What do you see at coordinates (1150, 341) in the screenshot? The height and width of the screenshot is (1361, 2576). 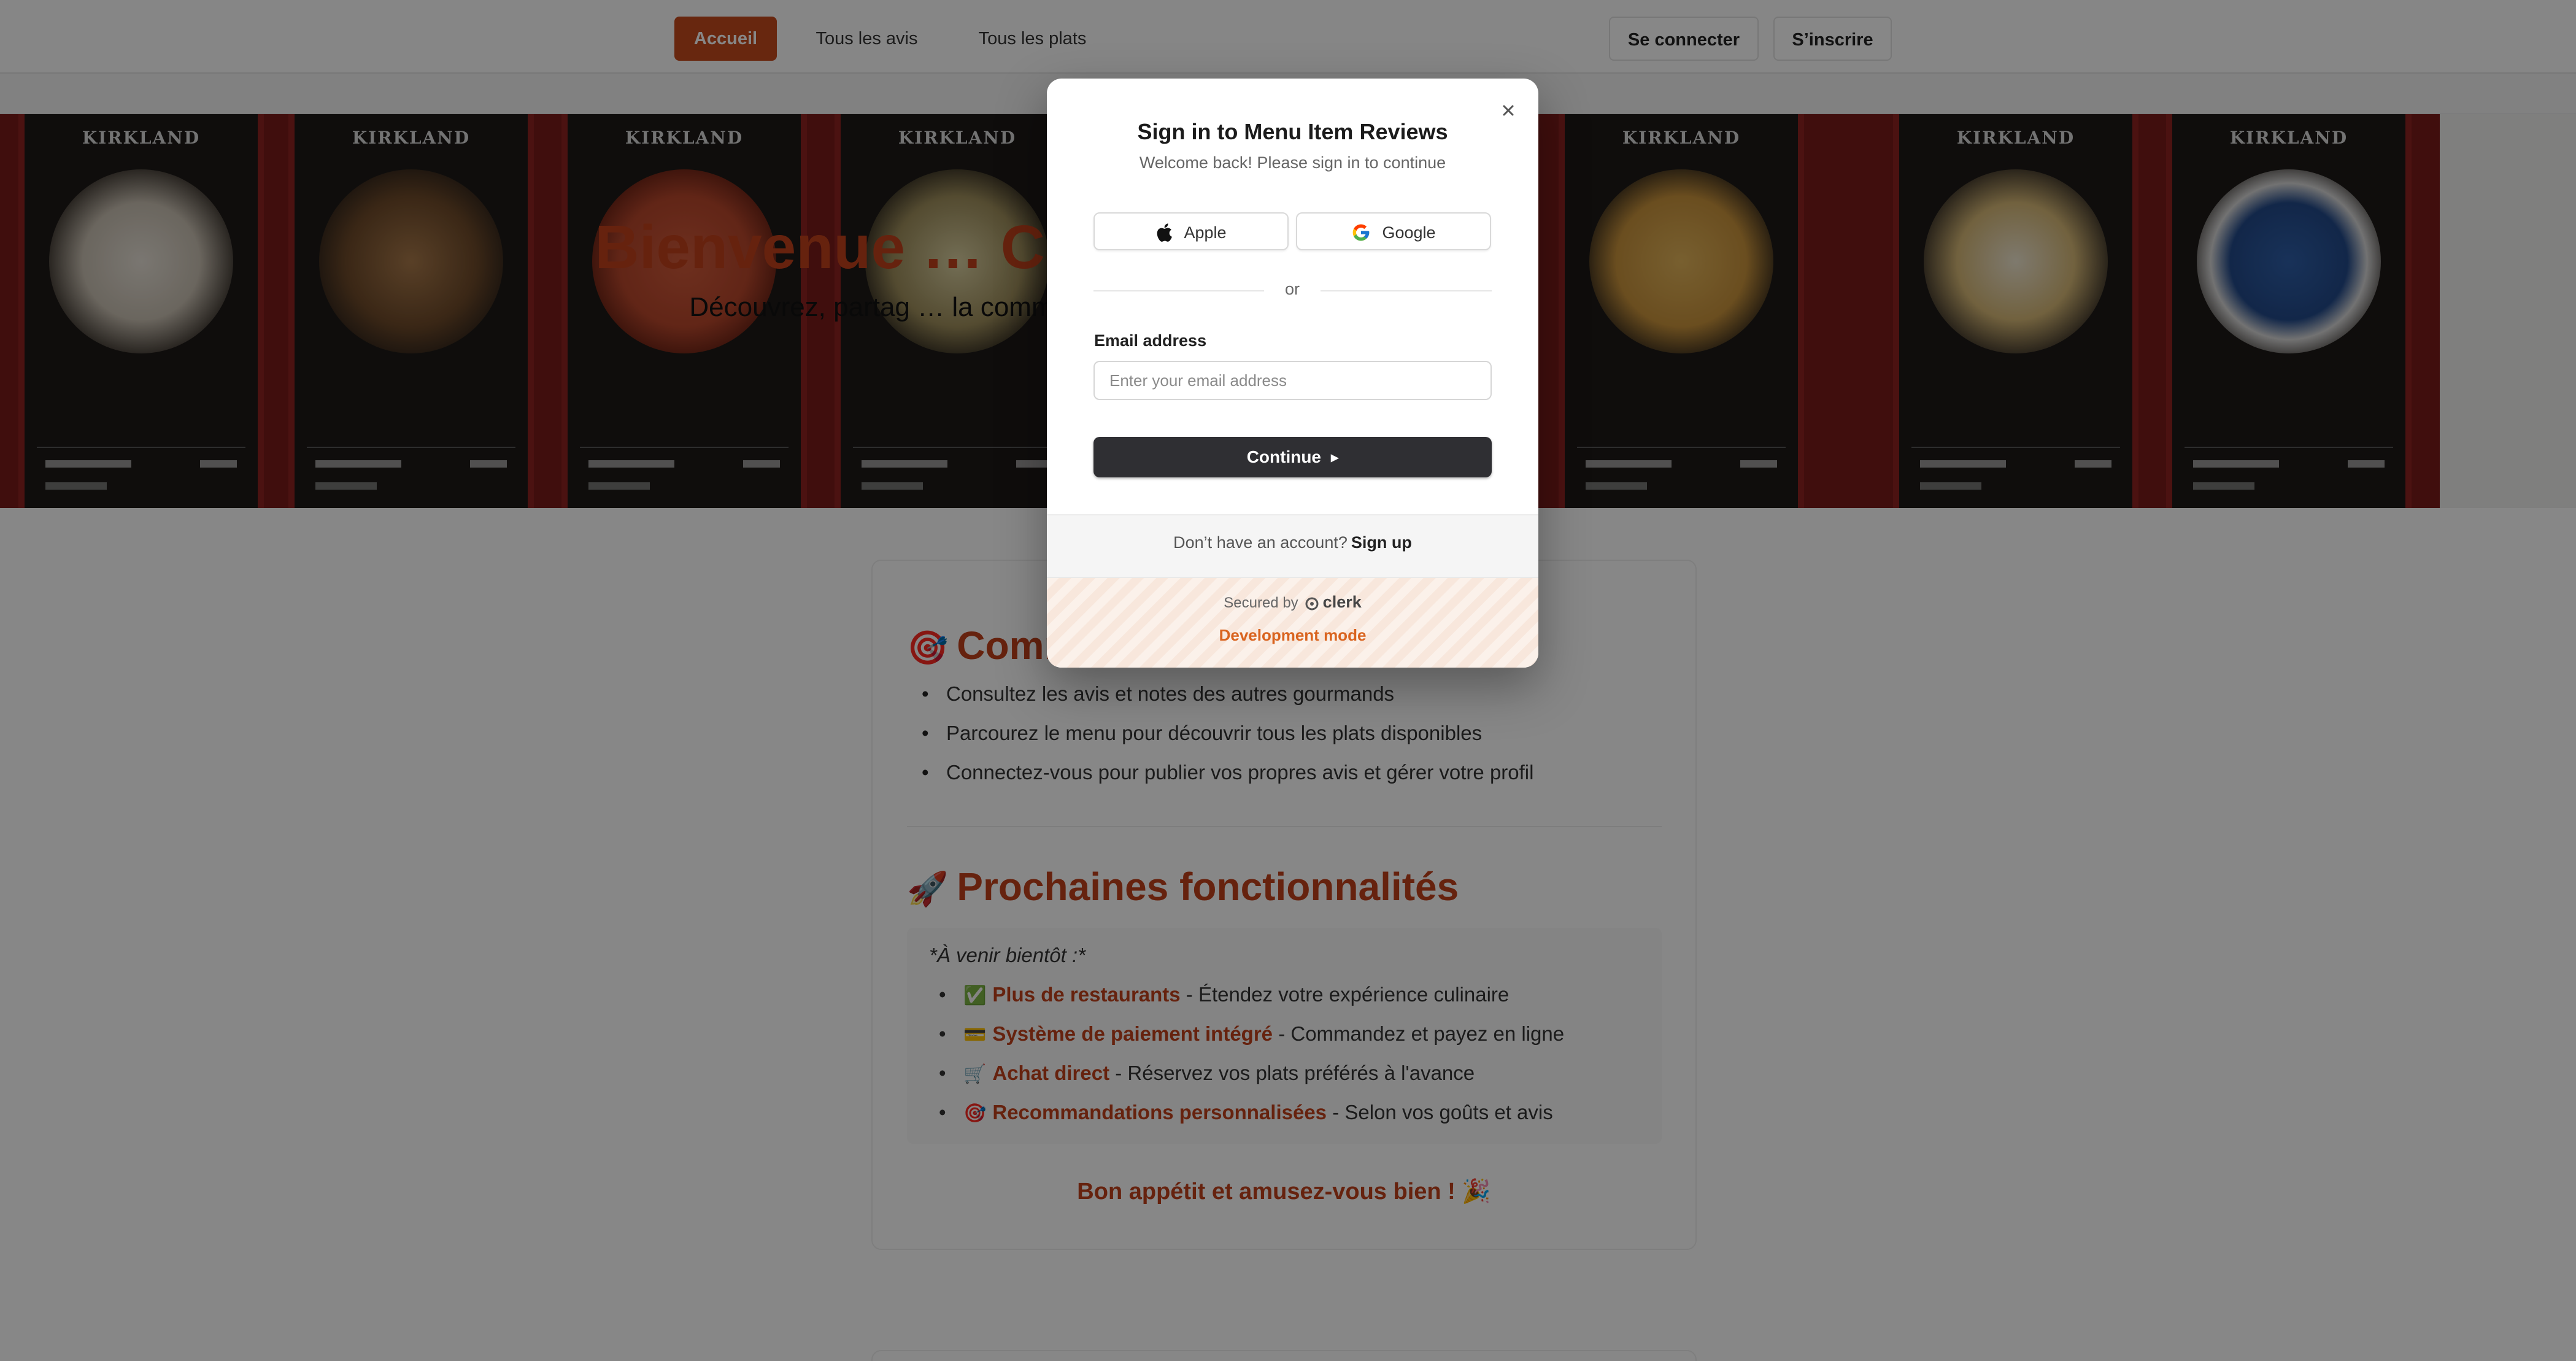 I see `email-label: Email address` at bounding box center [1150, 341].